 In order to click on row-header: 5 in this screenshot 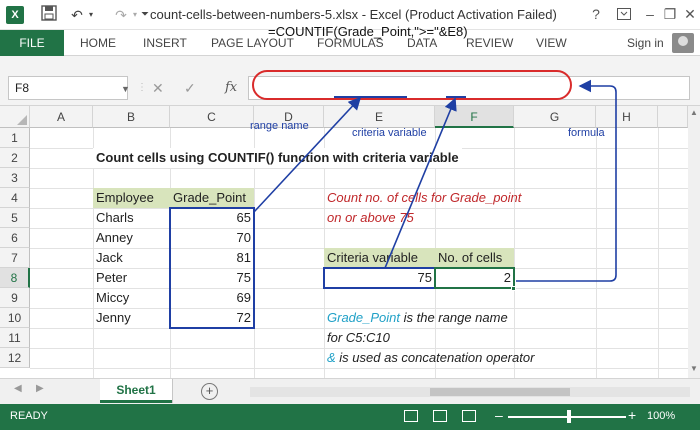, I will do `click(15, 218)`.